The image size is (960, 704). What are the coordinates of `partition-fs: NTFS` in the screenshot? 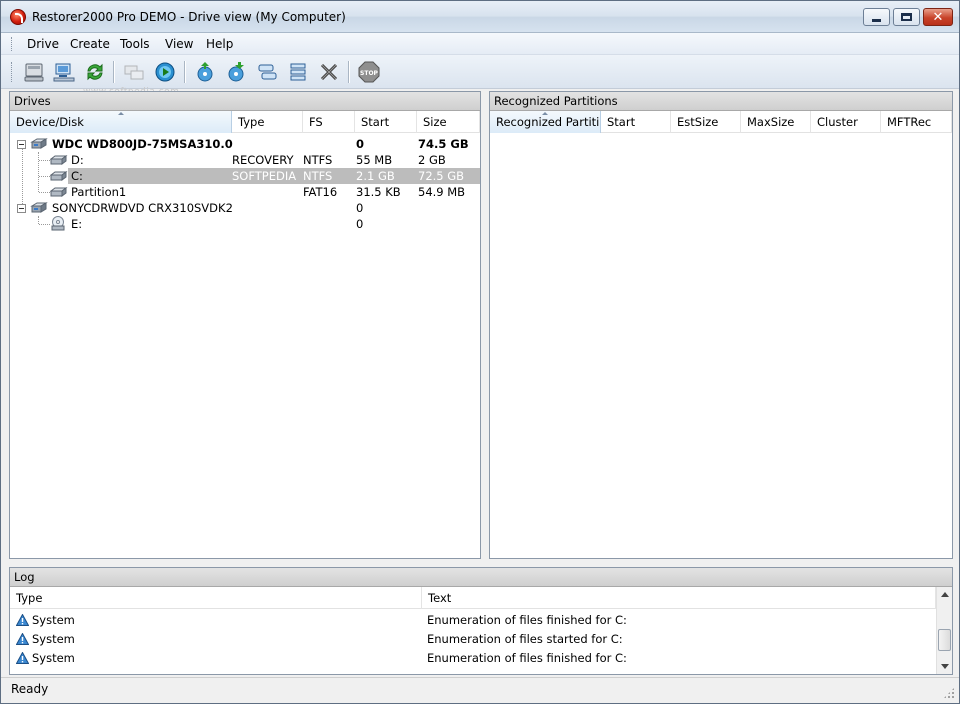 It's located at (318, 160).